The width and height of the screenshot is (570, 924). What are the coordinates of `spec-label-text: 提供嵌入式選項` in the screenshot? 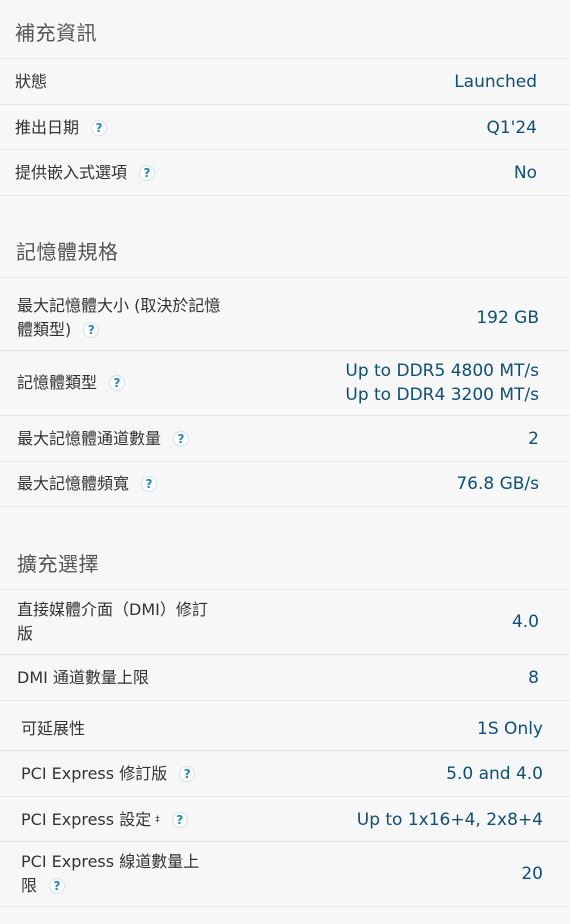 It's located at (71, 172).